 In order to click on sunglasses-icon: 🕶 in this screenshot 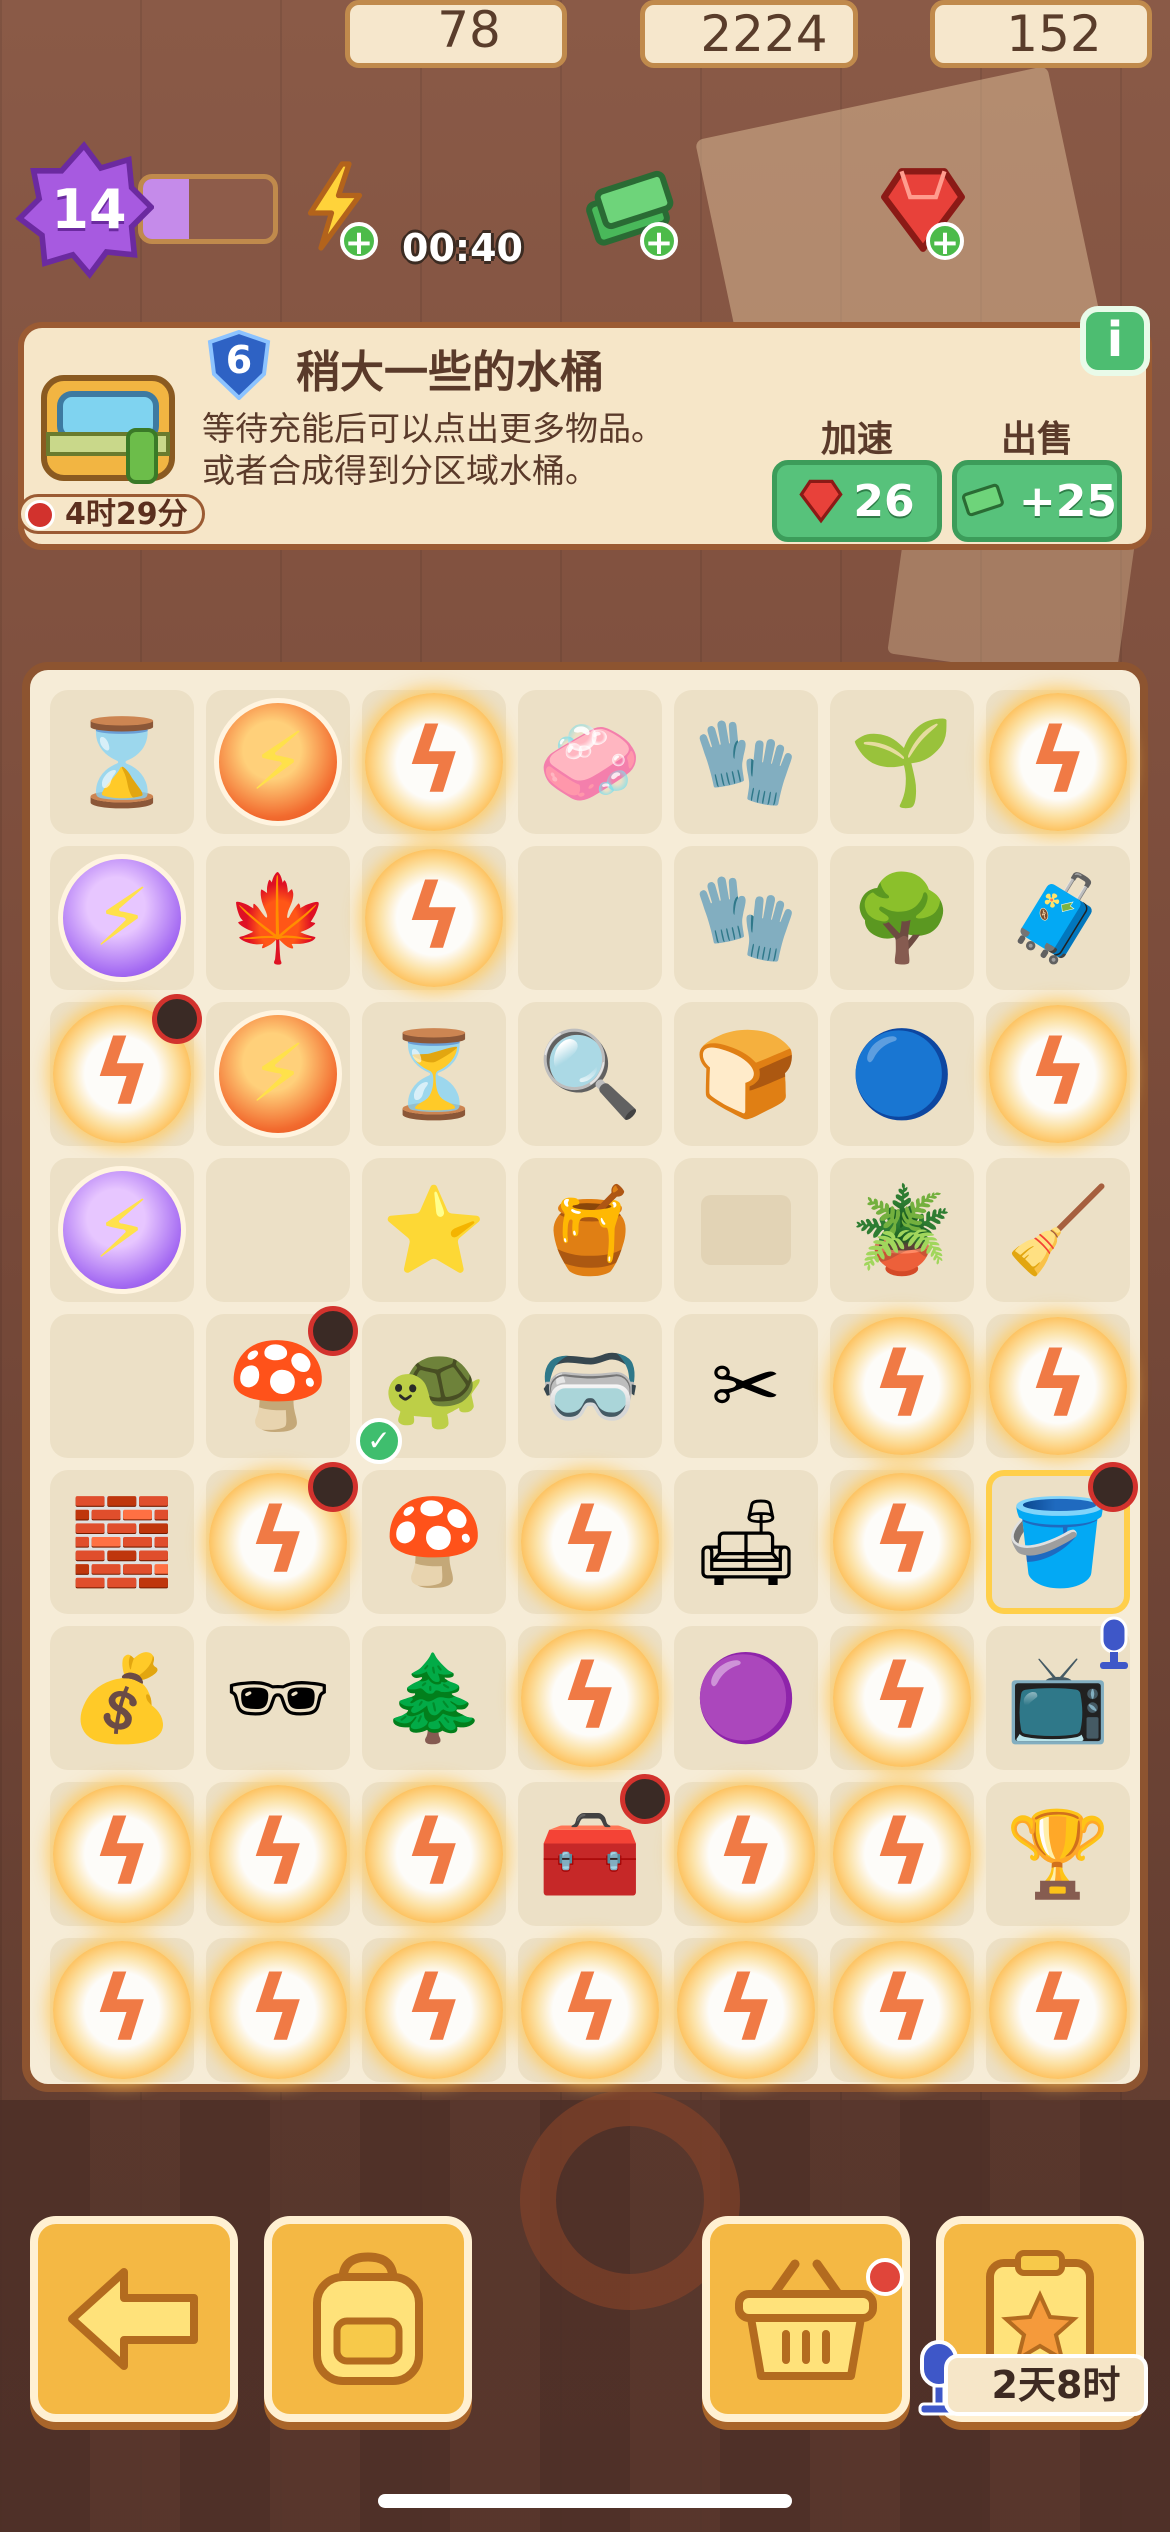, I will do `click(278, 1698)`.